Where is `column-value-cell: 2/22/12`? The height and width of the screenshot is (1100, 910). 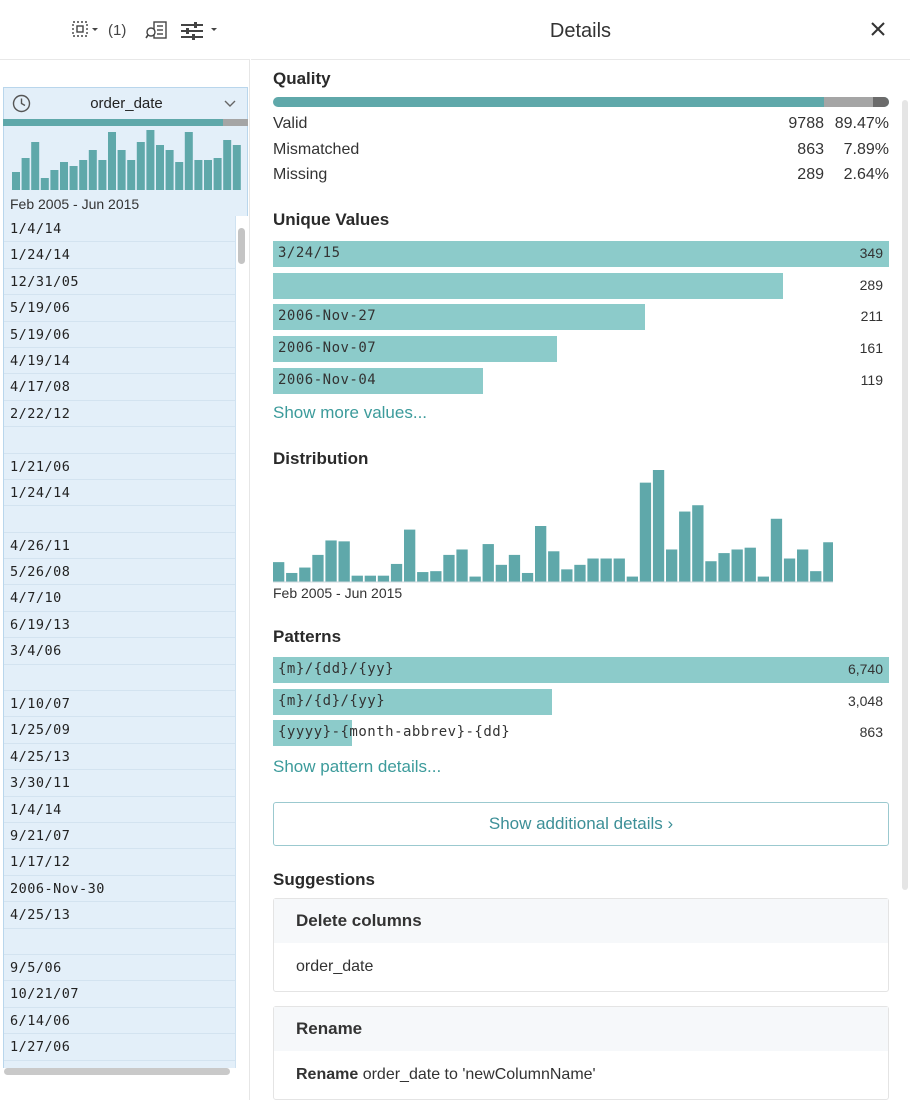 column-value-cell: 2/22/12 is located at coordinates (119, 414).